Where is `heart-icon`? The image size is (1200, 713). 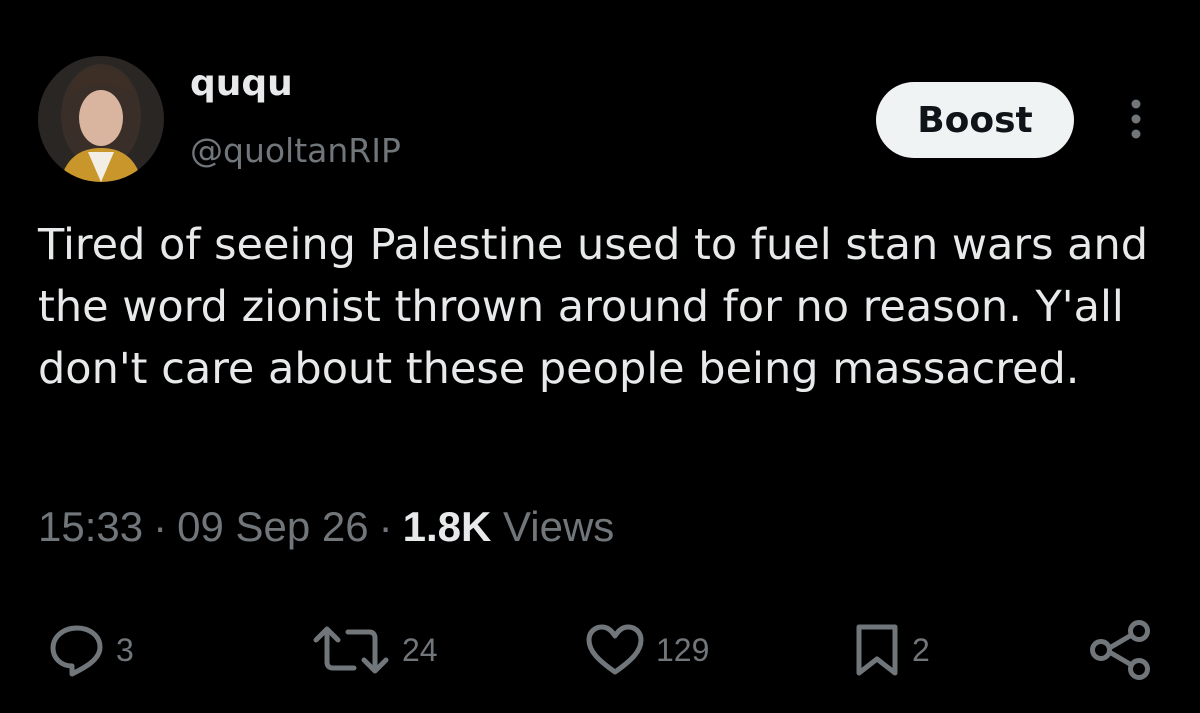
heart-icon is located at coordinates (615, 649).